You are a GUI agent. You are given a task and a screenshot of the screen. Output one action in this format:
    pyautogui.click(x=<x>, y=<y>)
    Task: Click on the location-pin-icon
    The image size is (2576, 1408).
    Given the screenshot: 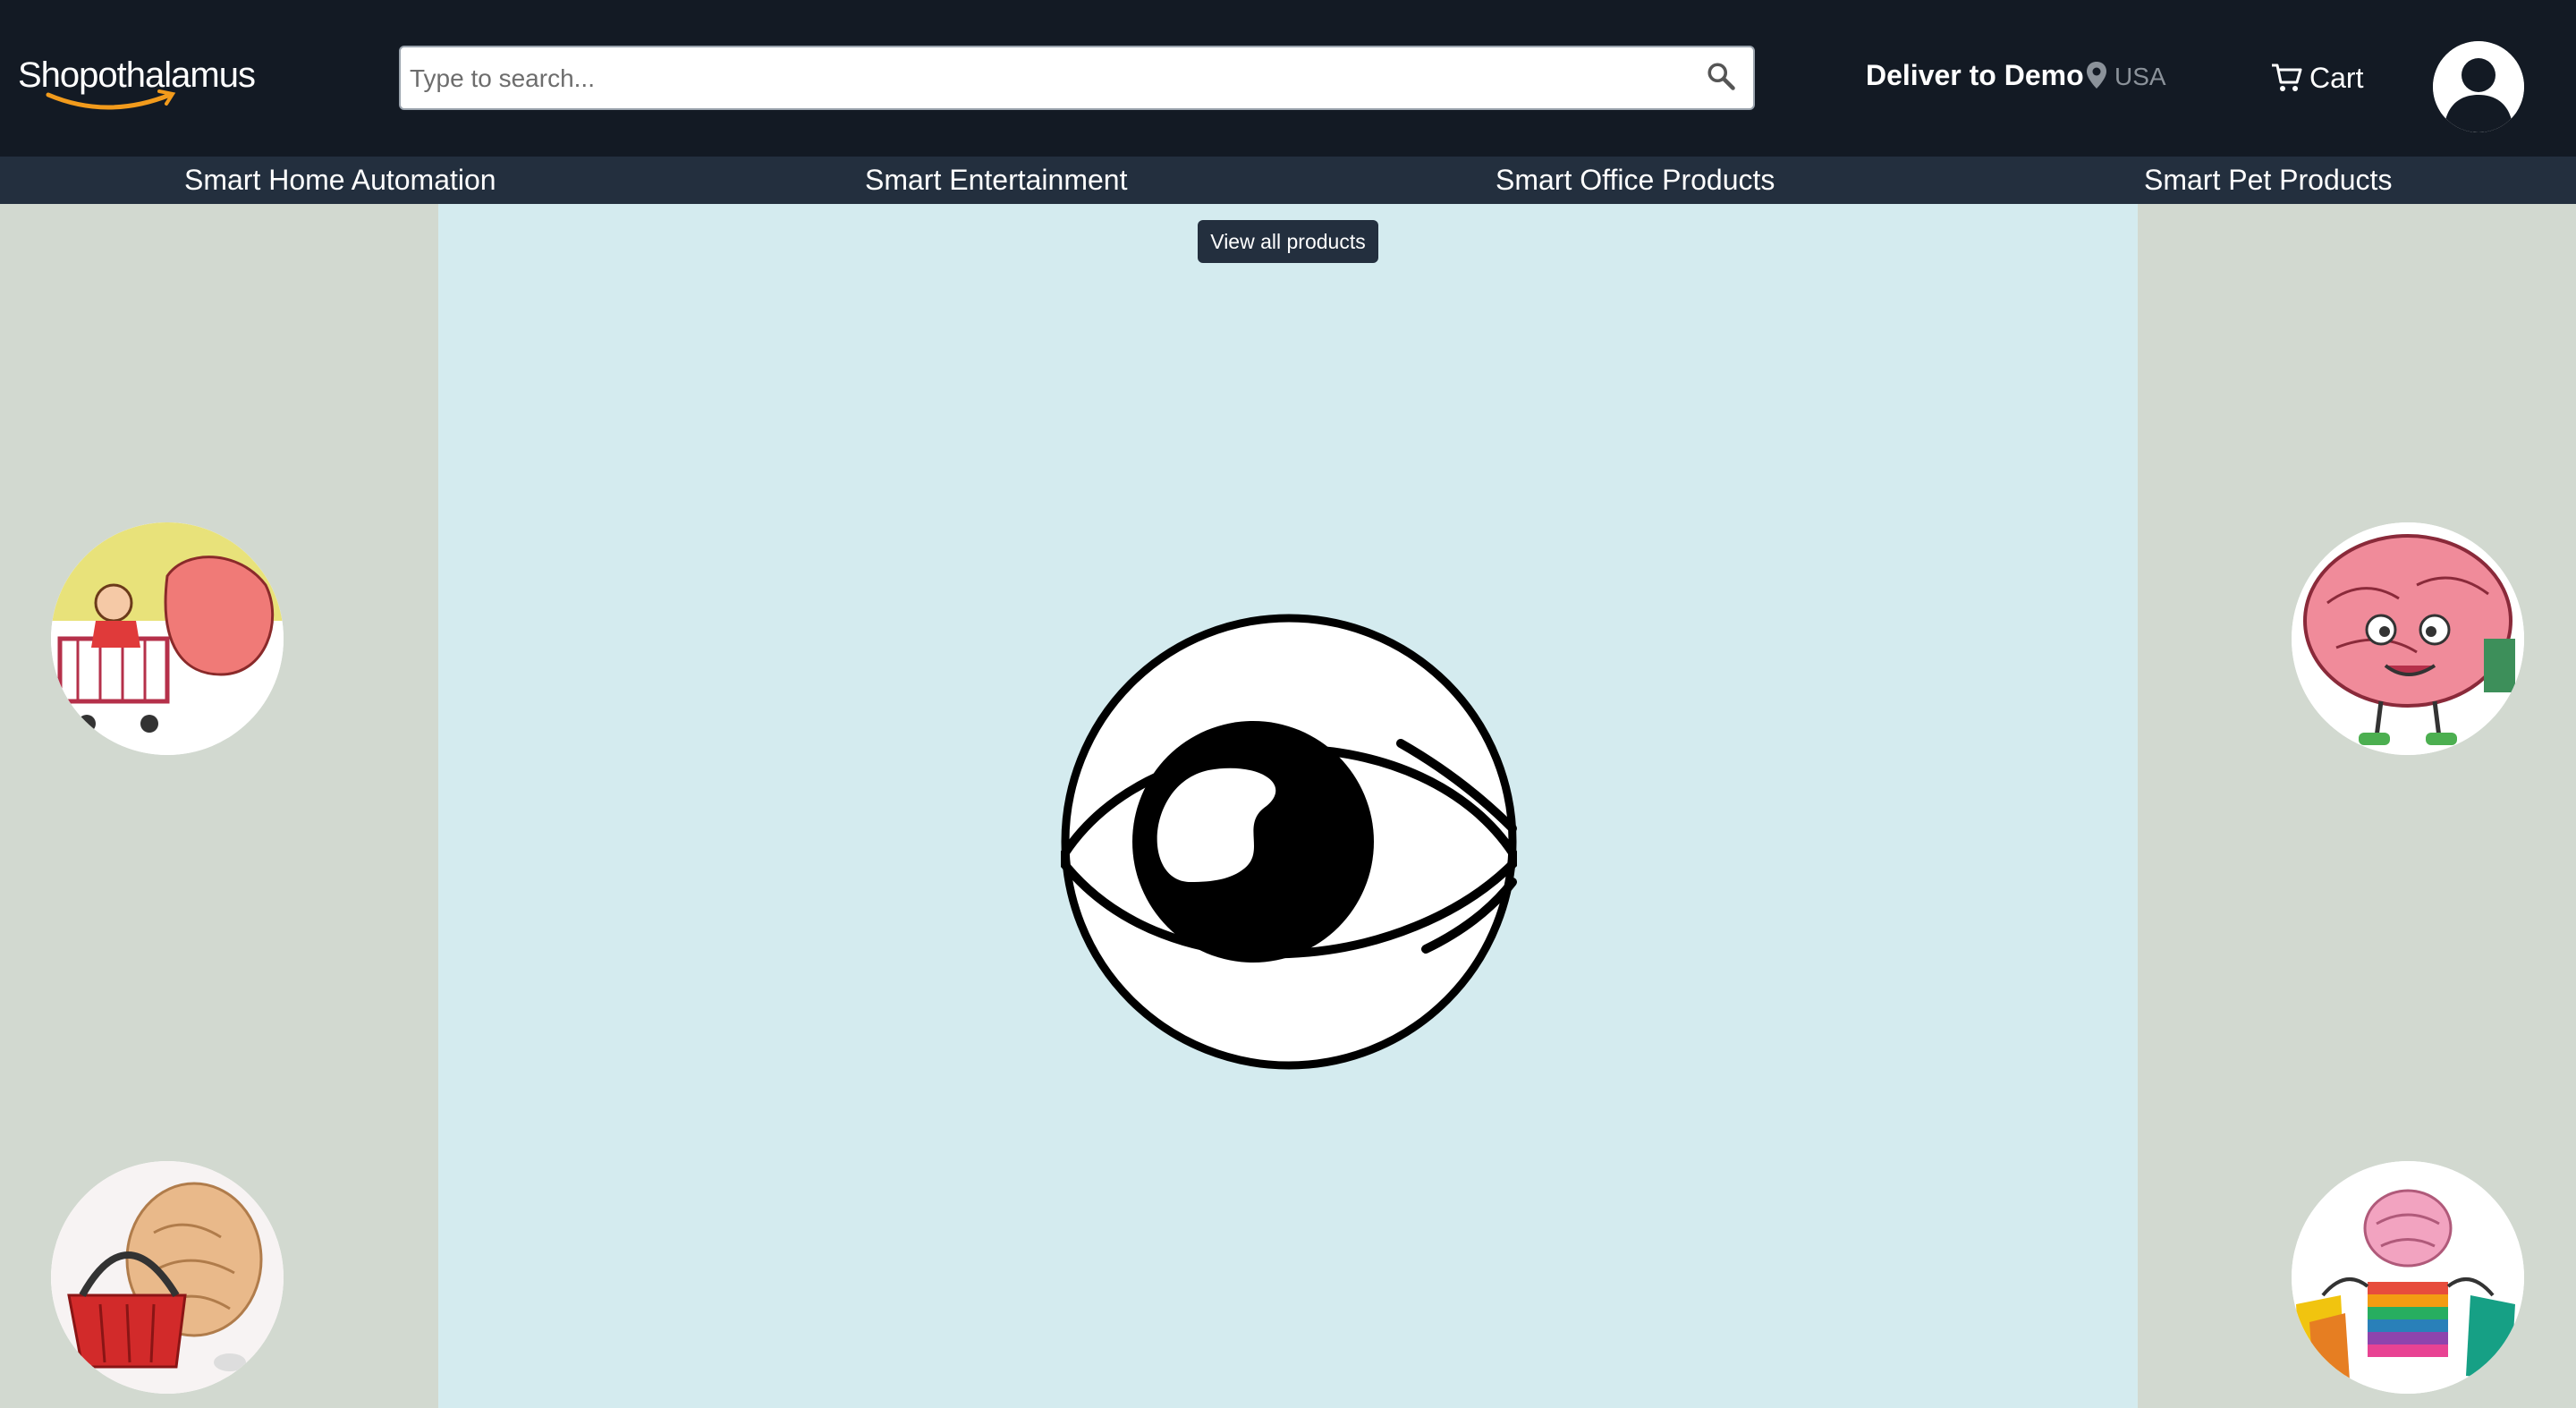 What is the action you would take?
    pyautogui.click(x=2096, y=75)
    